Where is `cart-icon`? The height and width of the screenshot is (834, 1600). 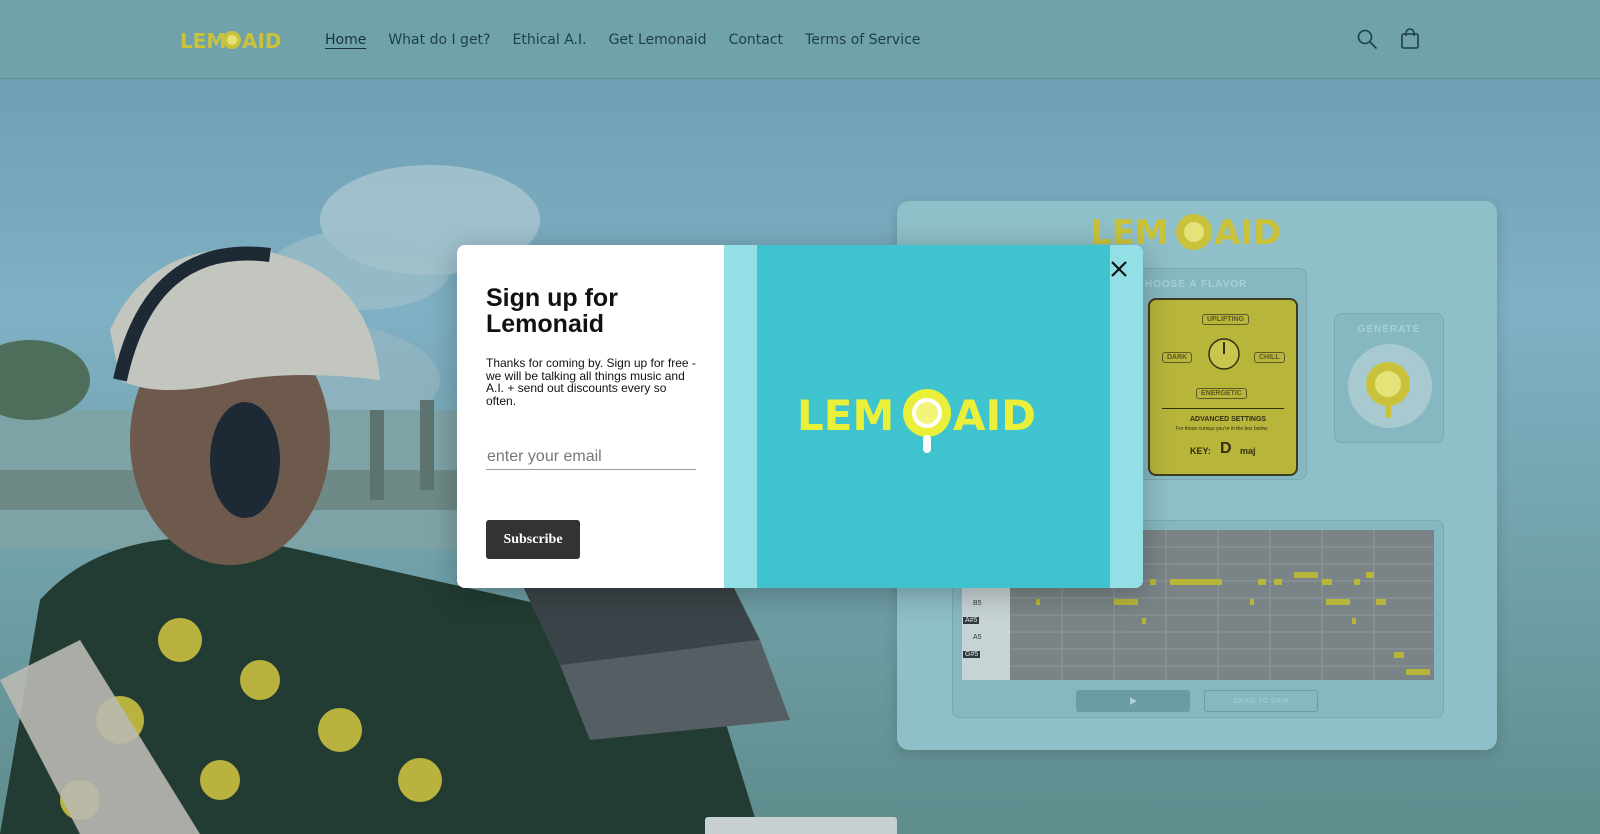 cart-icon is located at coordinates (1410, 39).